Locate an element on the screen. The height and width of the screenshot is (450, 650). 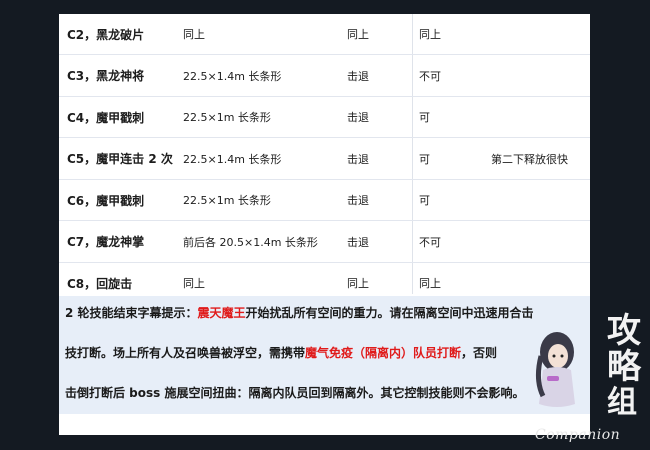
paragraph-line-1: 2 轮技能结束字幕提示：震天魔王开始扰乱所有空间的重力。请在隔离空间中迅速用合击 is located at coordinates (299, 312).